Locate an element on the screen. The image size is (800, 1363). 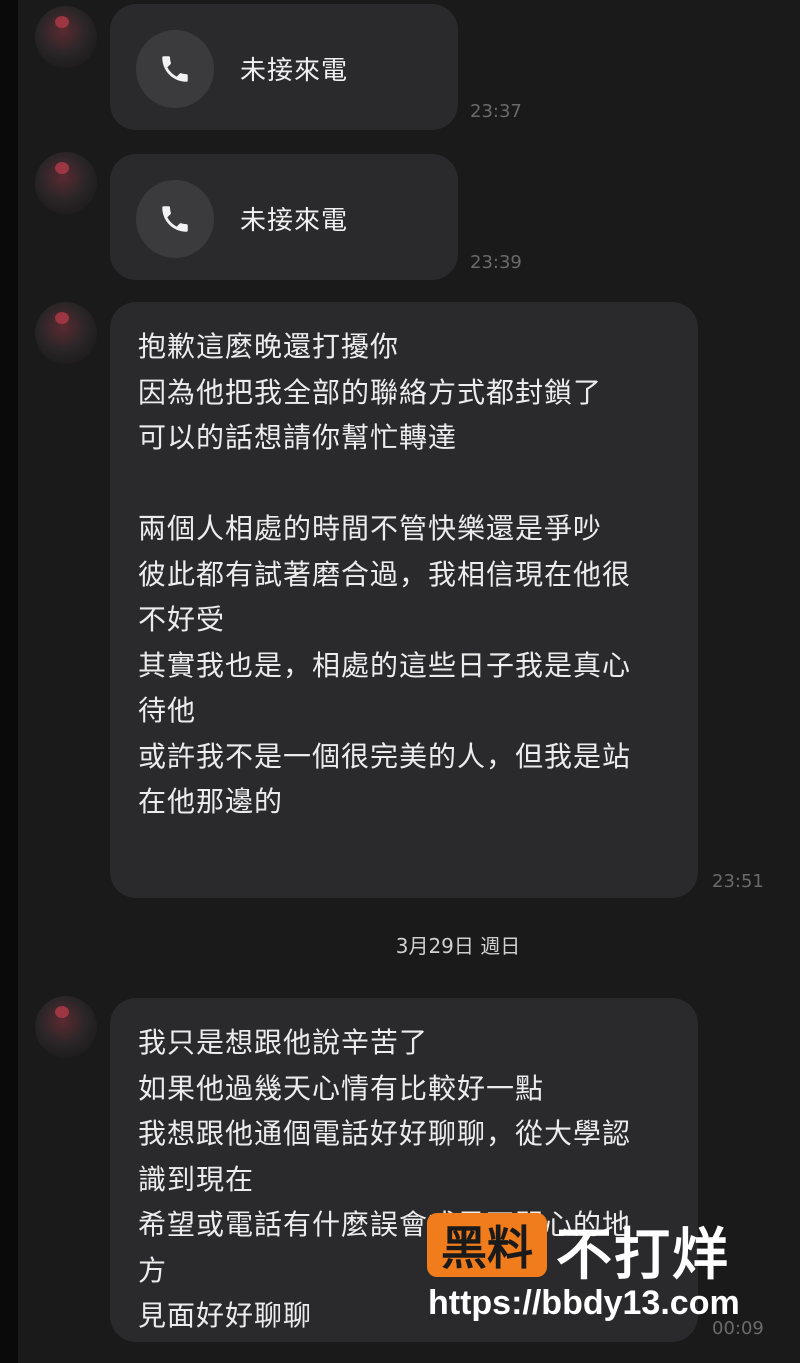
watermark-logo: 黑料 is located at coordinates (487, 1245).